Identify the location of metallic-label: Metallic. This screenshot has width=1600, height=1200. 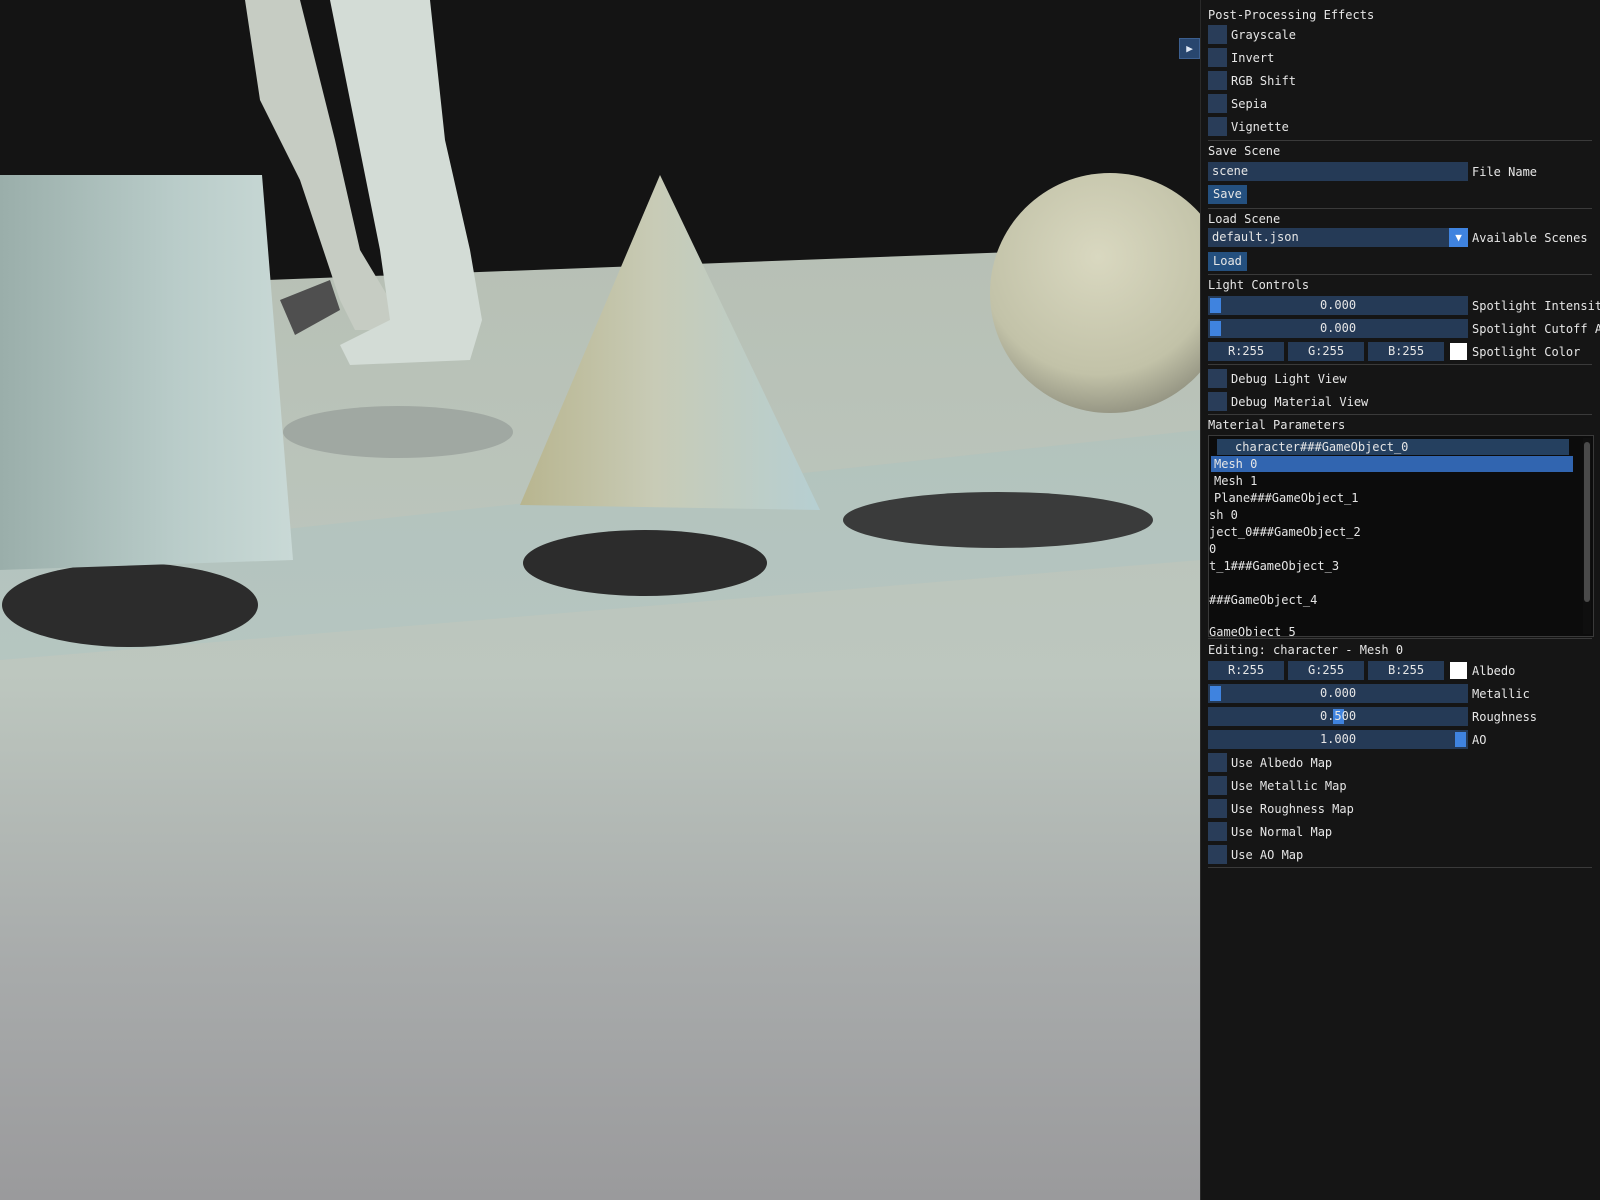
(1501, 694).